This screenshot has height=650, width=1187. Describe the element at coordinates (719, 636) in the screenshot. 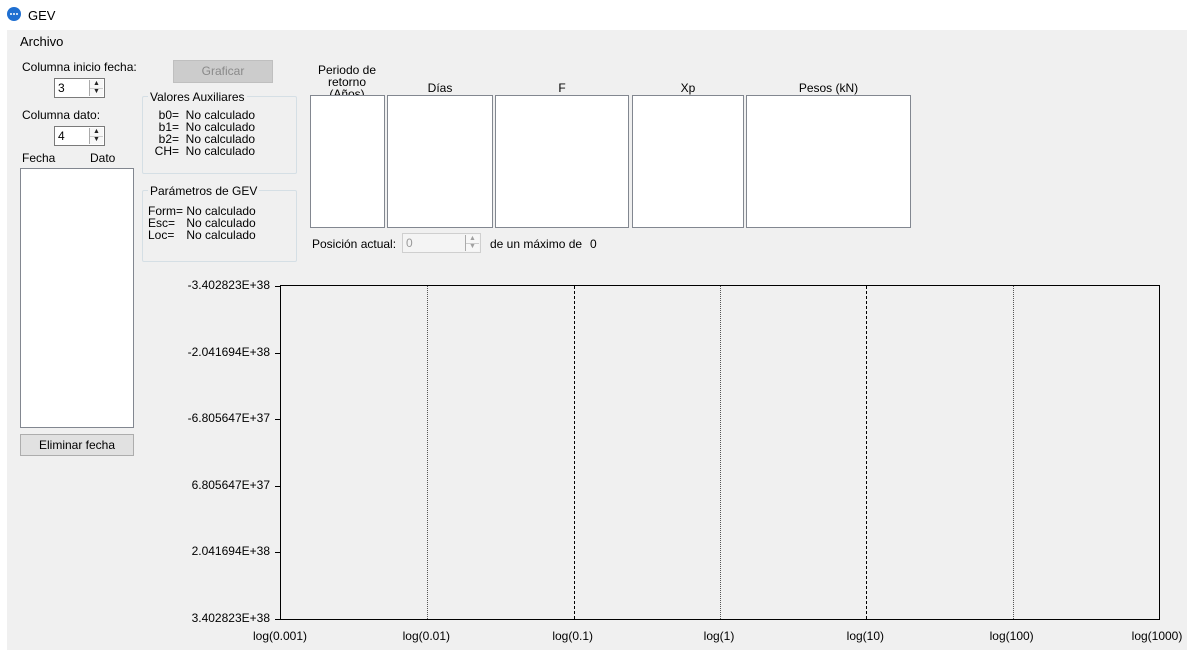

I see `x-tick-label: log(1)` at that location.